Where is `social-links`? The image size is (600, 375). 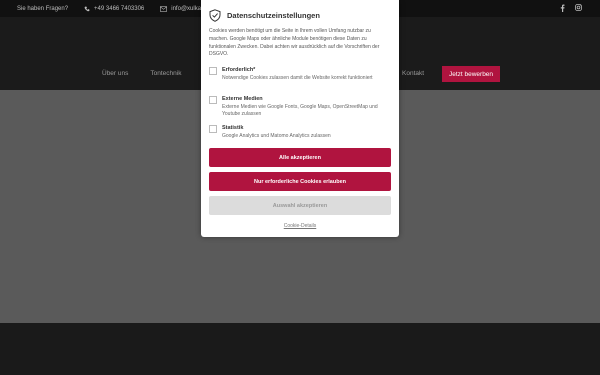
social-links is located at coordinates (571, 8).